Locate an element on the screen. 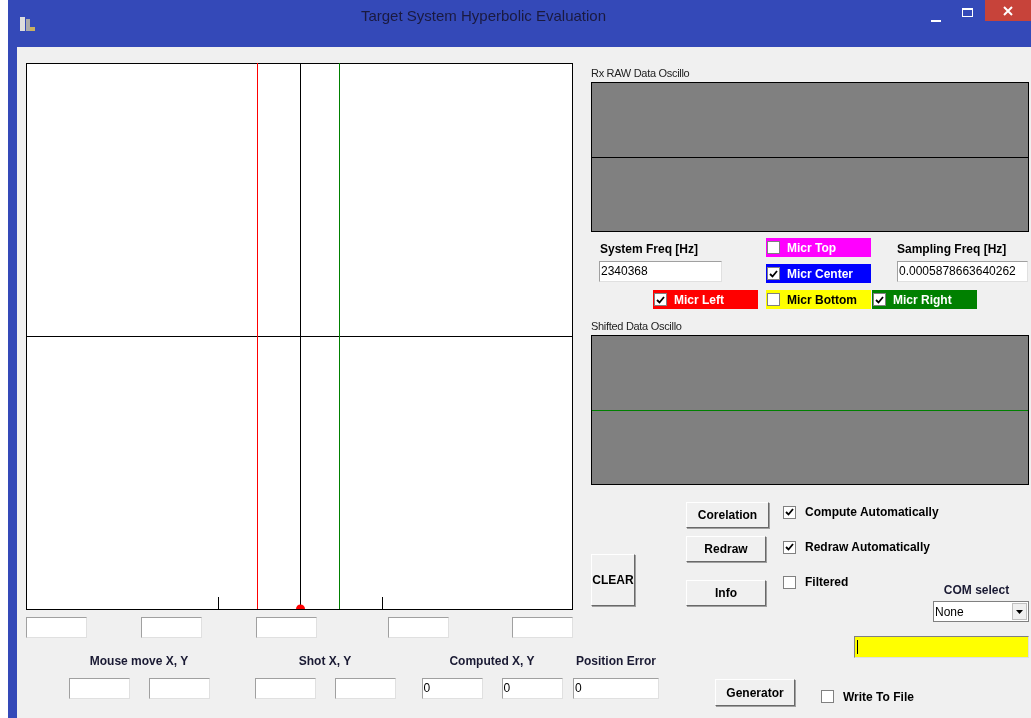 The image size is (1031, 718). close-icon is located at coordinates (1008, 10).